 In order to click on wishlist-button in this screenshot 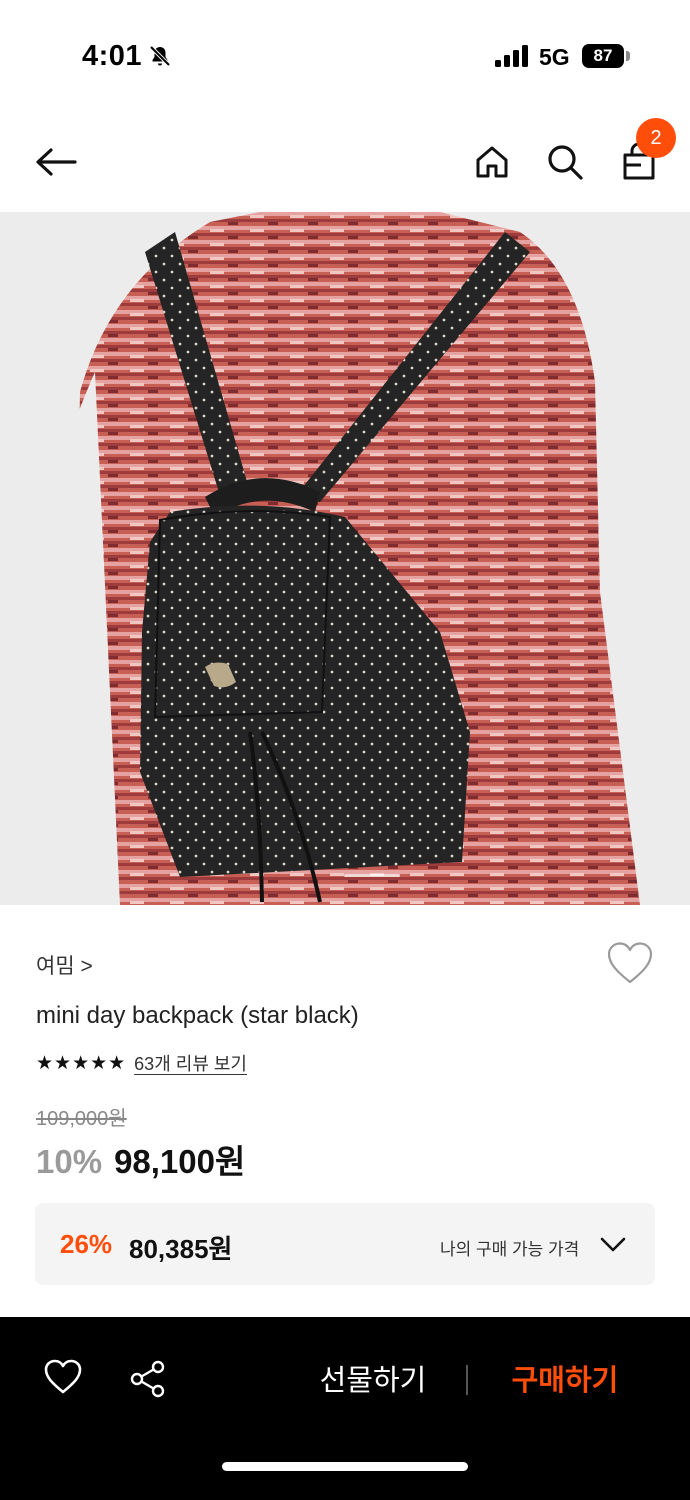, I will do `click(630, 964)`.